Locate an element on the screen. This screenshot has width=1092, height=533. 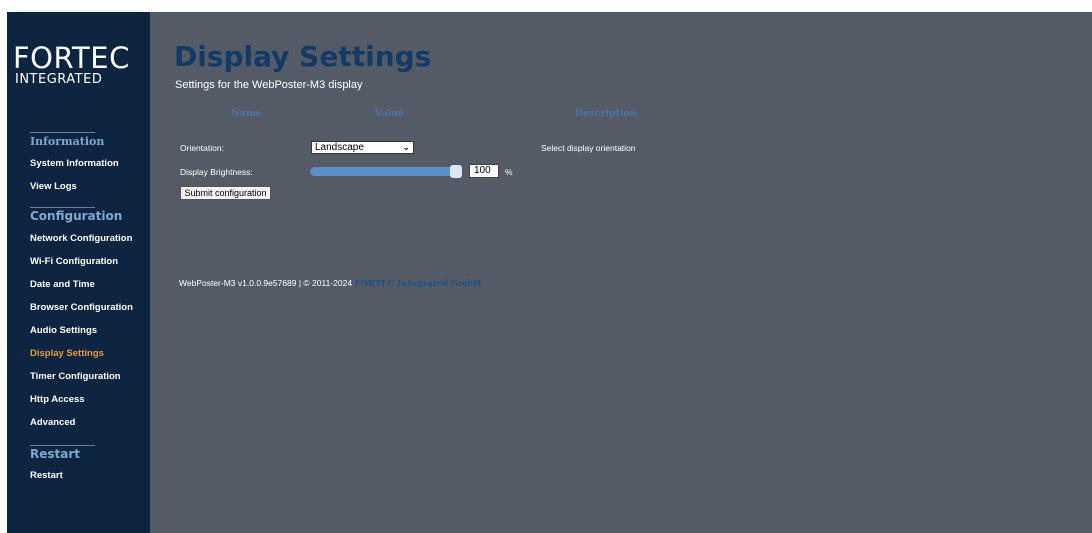
logo-fortec: FORTEC is located at coordinates (71, 58).